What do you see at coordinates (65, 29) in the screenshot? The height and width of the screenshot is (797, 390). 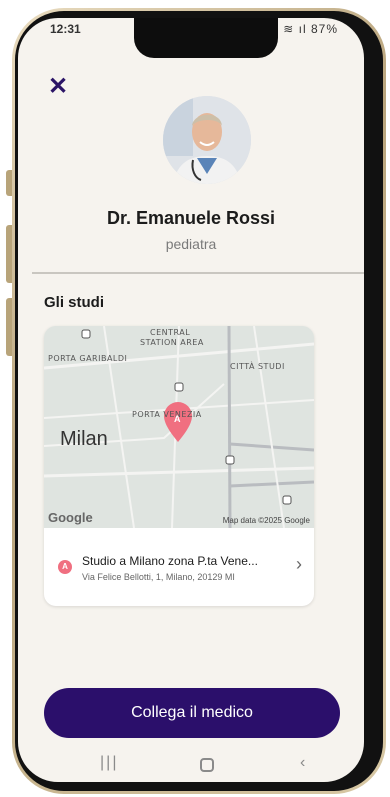 I see `status-time: 12:31` at bounding box center [65, 29].